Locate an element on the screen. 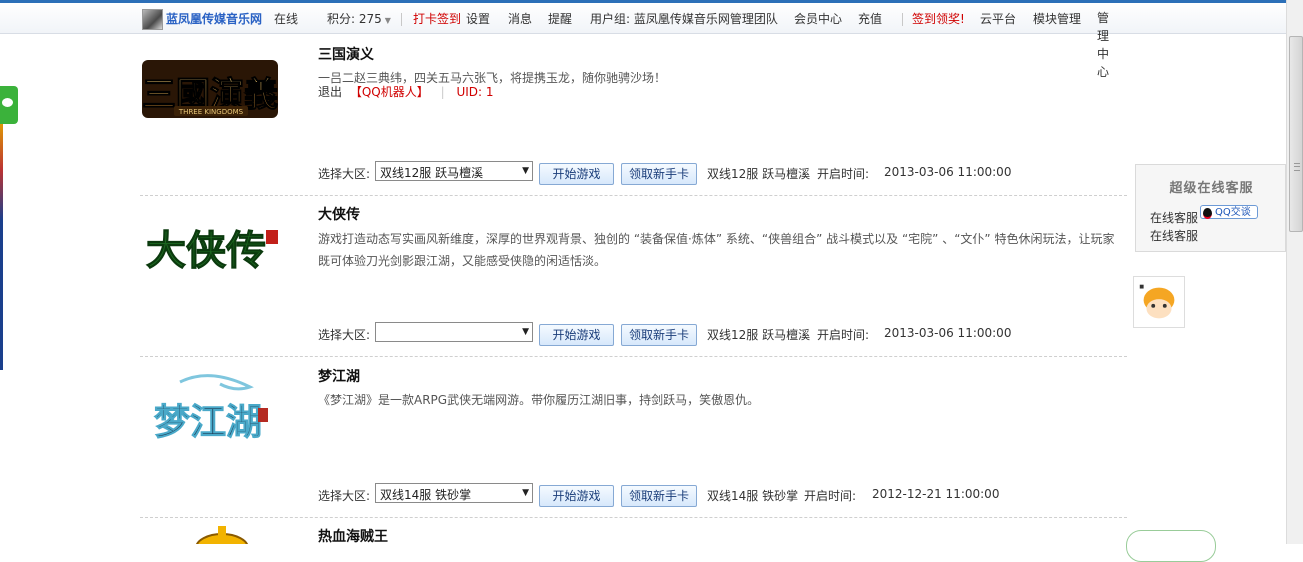 The image size is (1303, 562). vertical-scrollbar is located at coordinates (1294, 272).